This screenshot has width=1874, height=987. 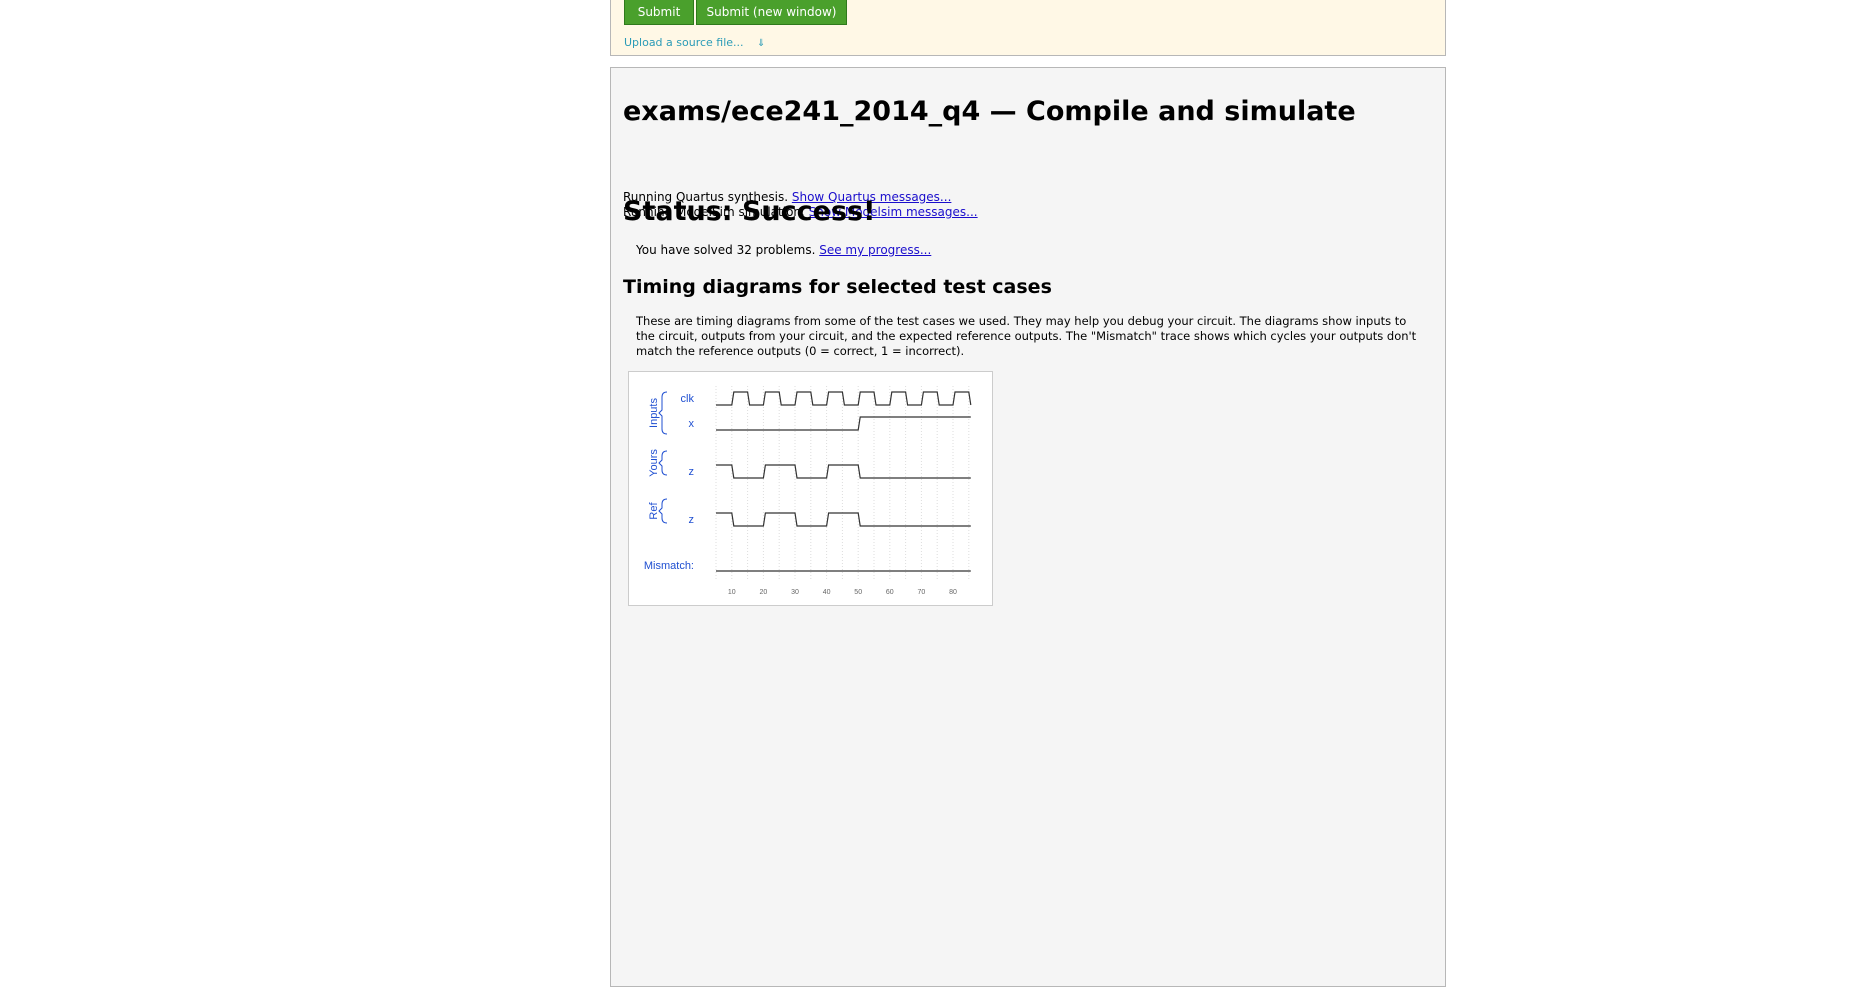 I want to click on group-label-ref: Ref, so click(x=654, y=511).